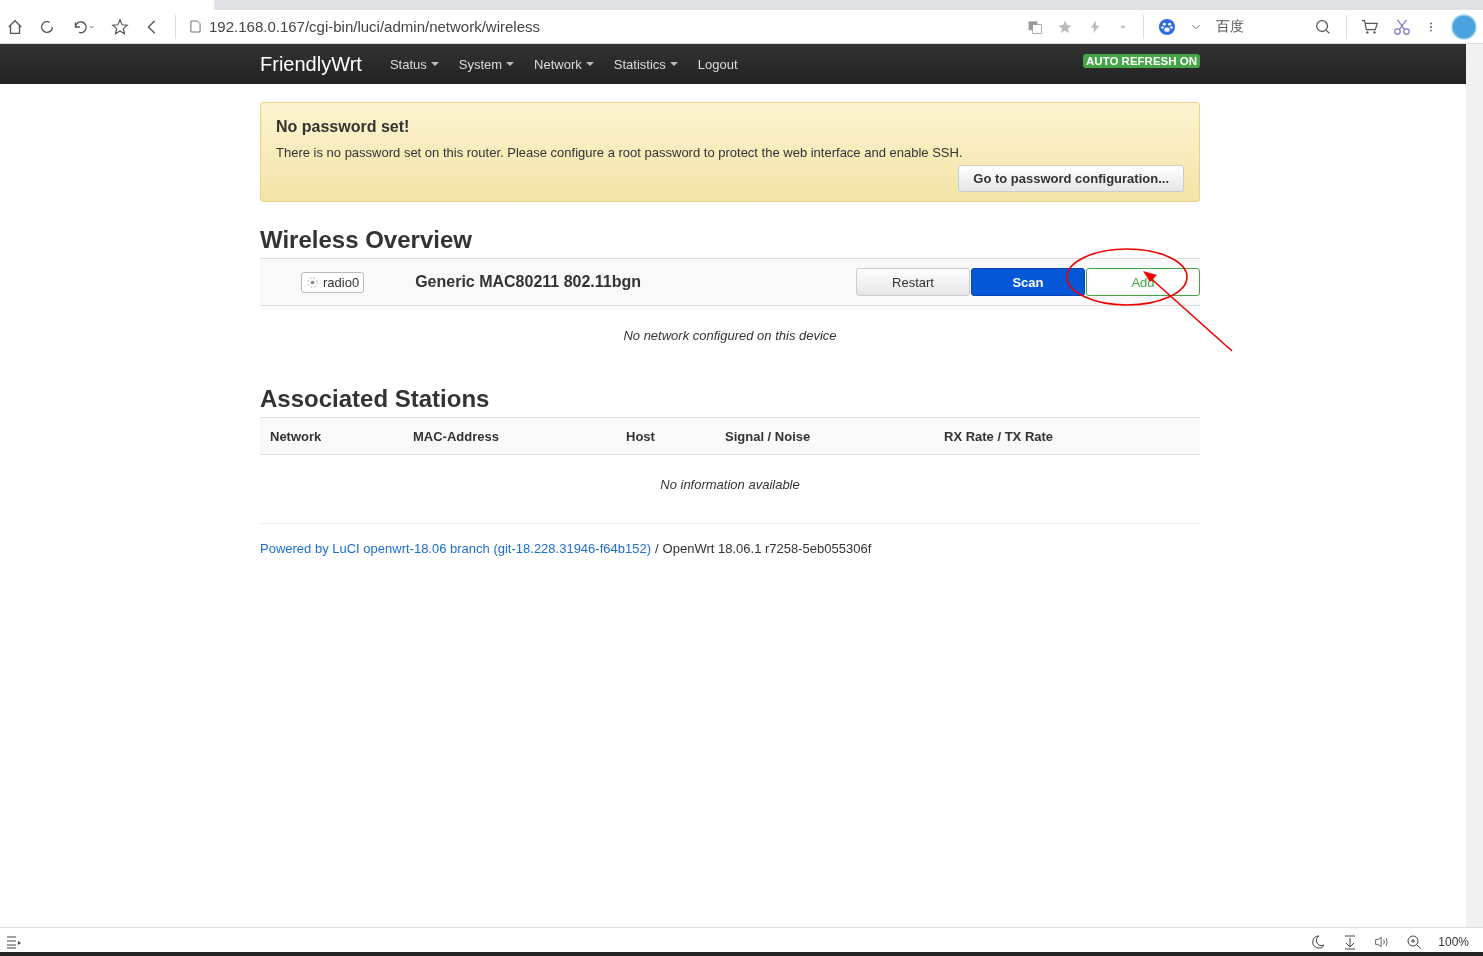 This screenshot has width=1483, height=956. What do you see at coordinates (456, 436) in the screenshot?
I see `column-header: MAC-Address` at bounding box center [456, 436].